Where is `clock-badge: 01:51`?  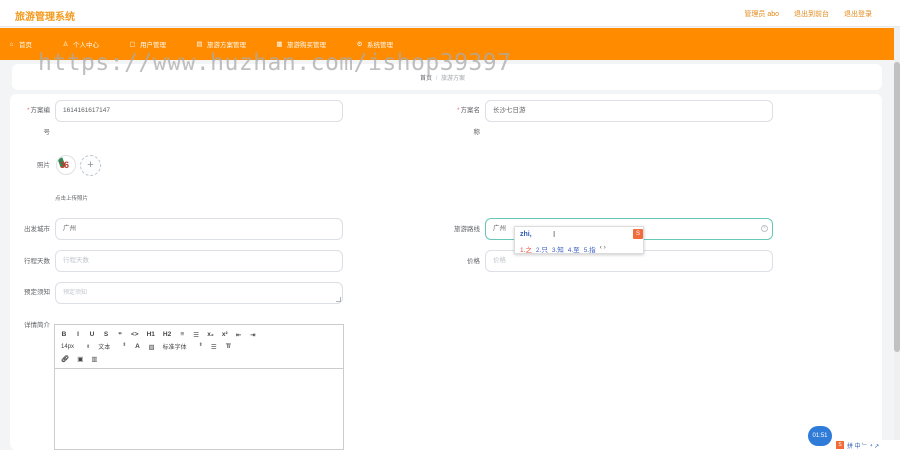
clock-badge: 01:51 is located at coordinates (820, 436).